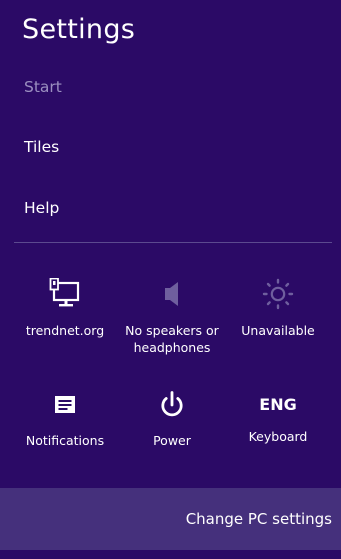 Image resolution: width=341 pixels, height=559 pixels. What do you see at coordinates (172, 317) in the screenshot?
I see `volume-tile: No speakers or headphones` at bounding box center [172, 317].